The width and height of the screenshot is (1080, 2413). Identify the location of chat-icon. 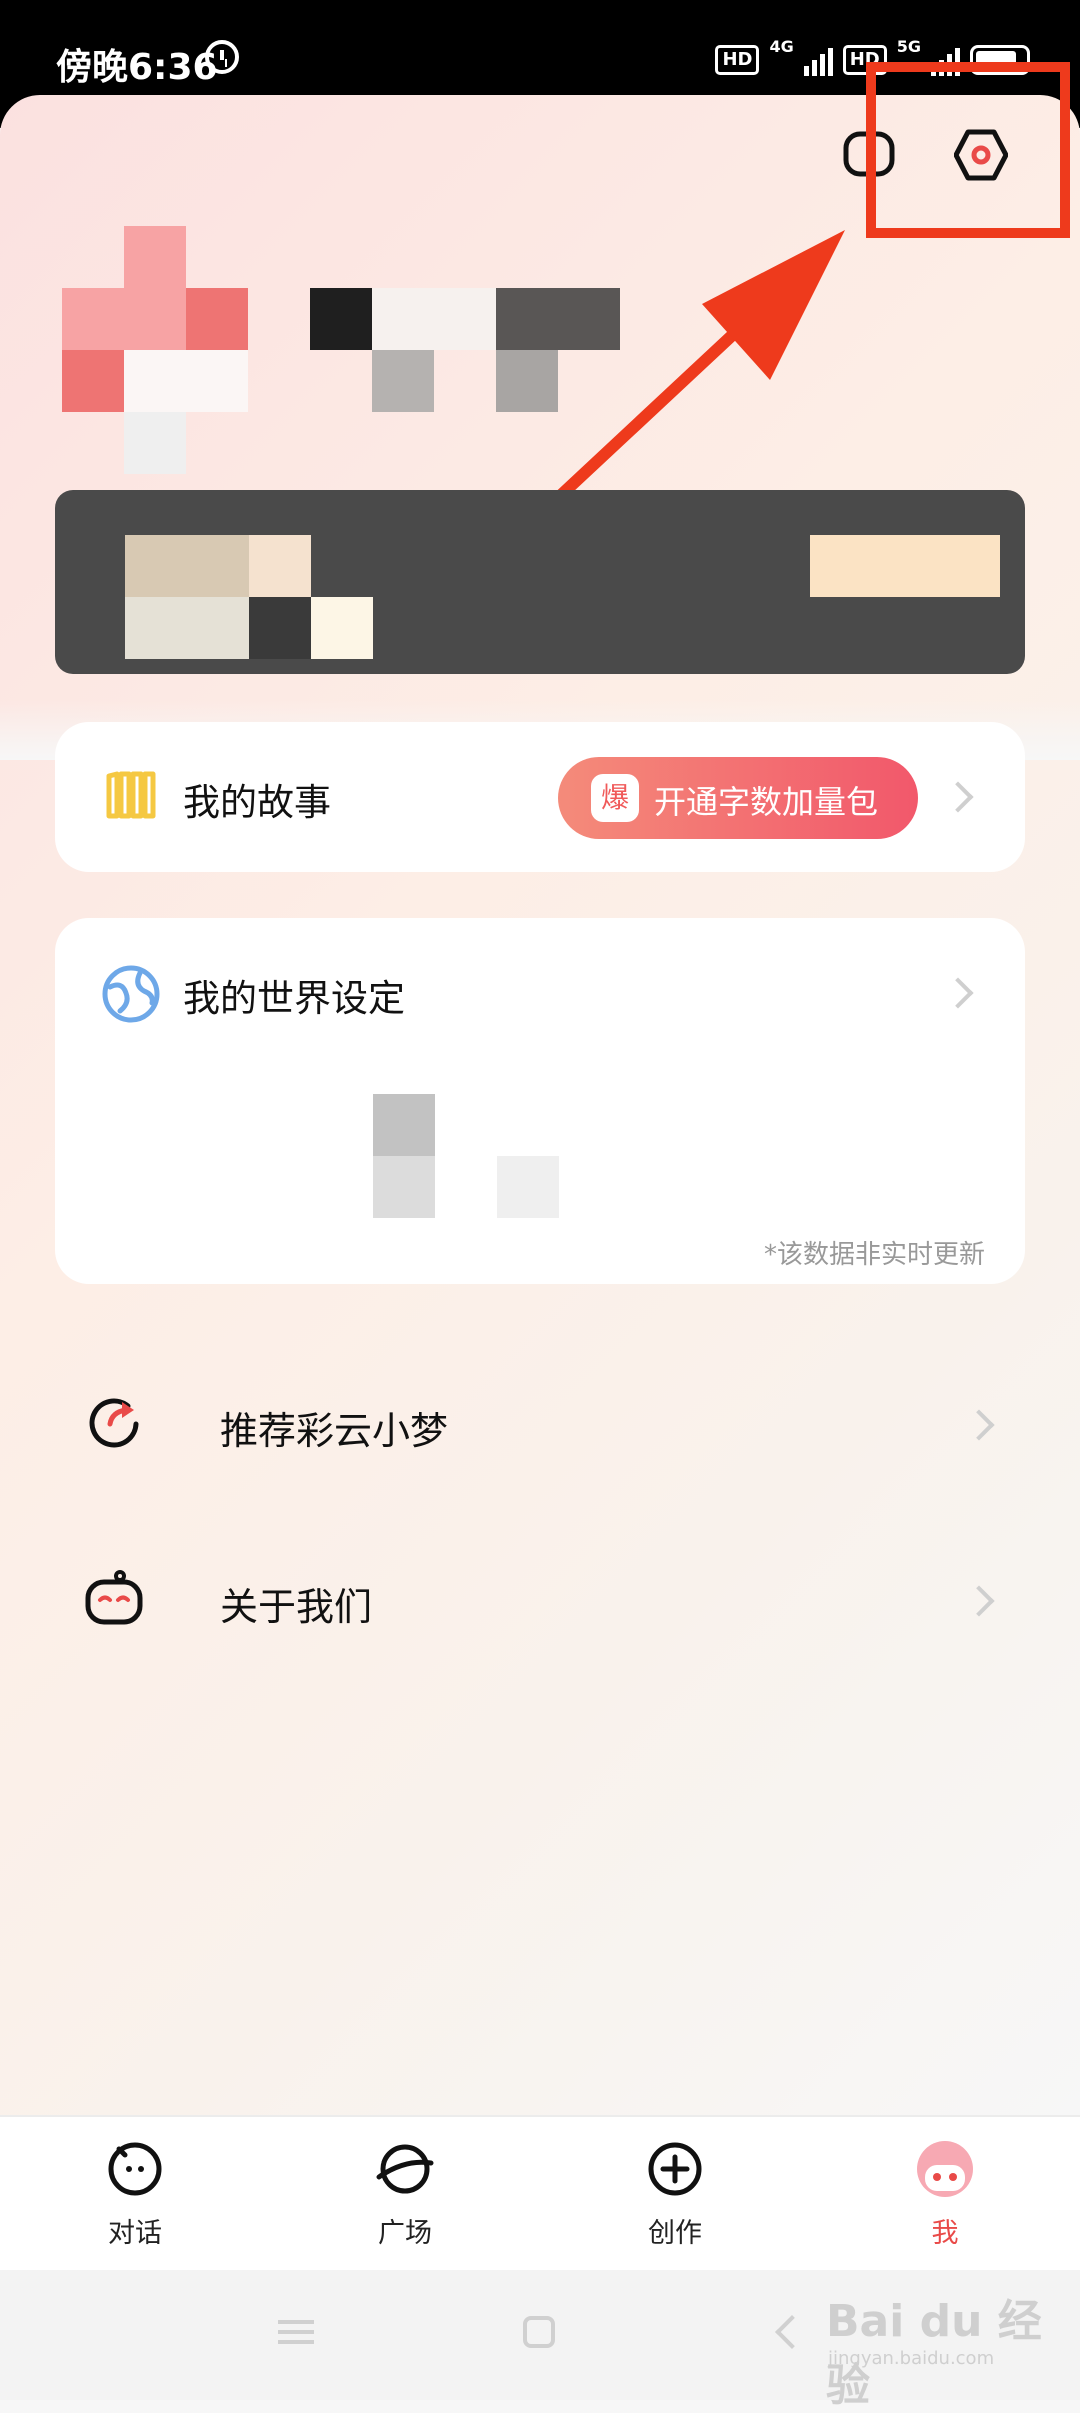
(135, 2169).